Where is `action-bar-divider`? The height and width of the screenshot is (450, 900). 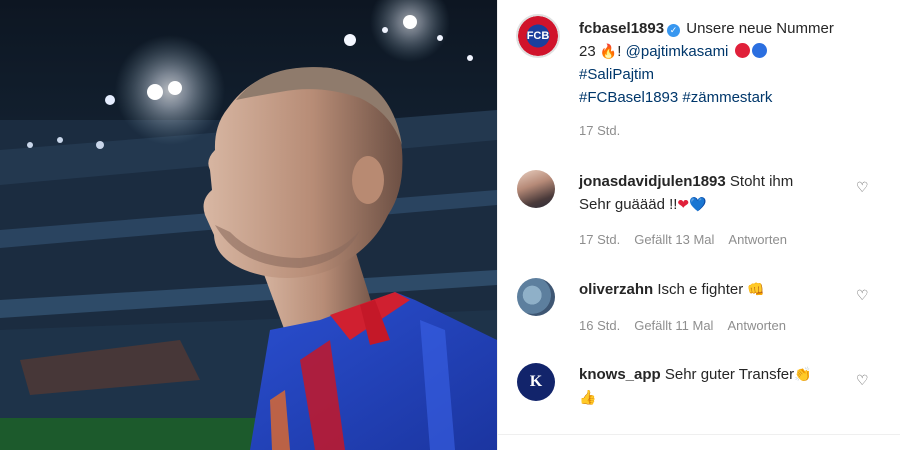 action-bar-divider is located at coordinates (699, 442).